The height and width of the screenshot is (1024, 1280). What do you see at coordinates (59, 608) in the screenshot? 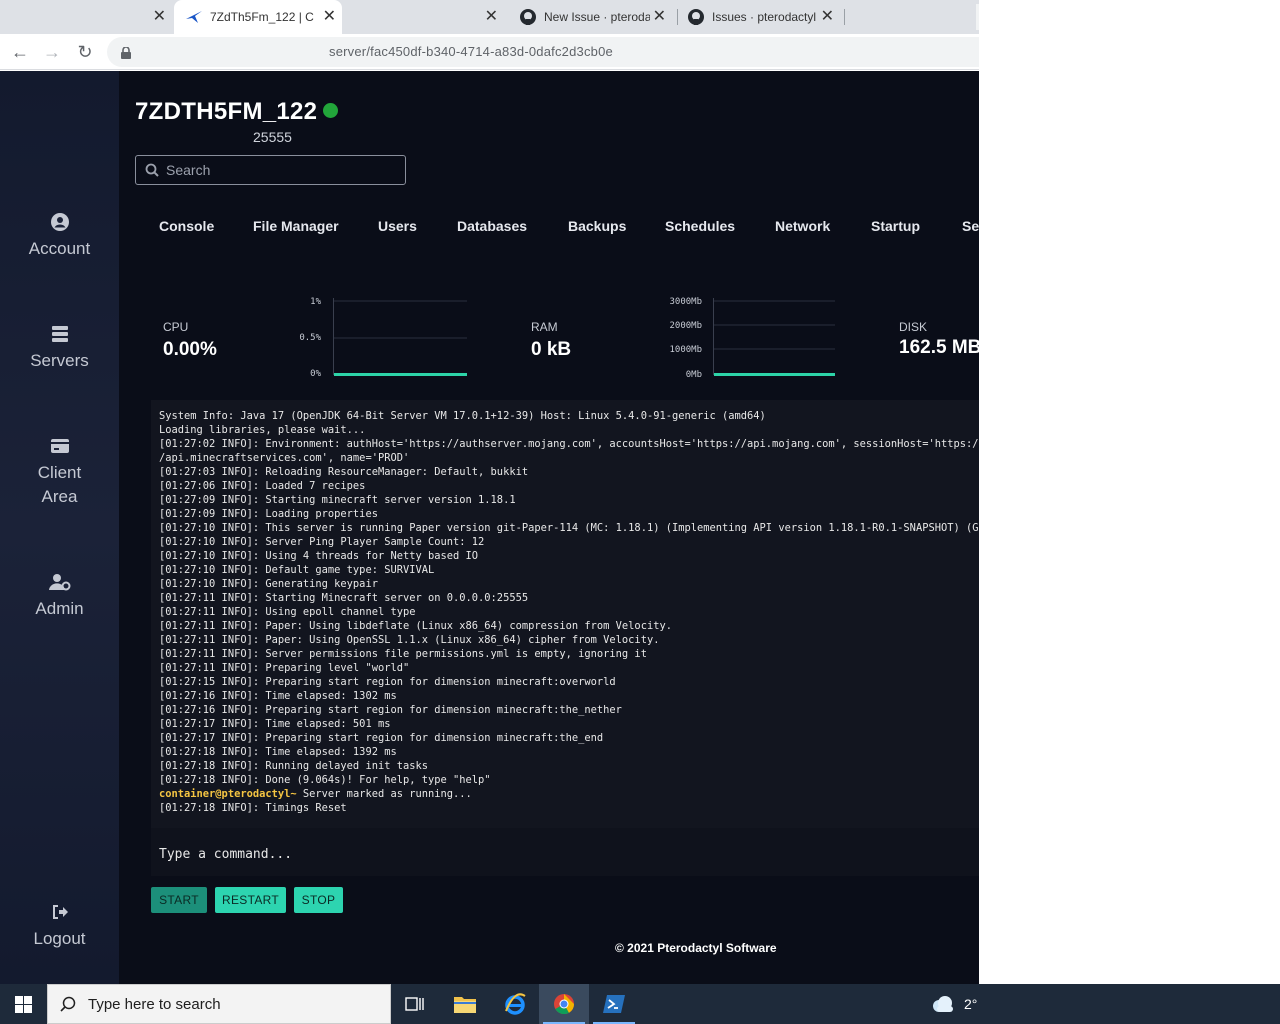
I see `sidebar-item-label: Admin` at bounding box center [59, 608].